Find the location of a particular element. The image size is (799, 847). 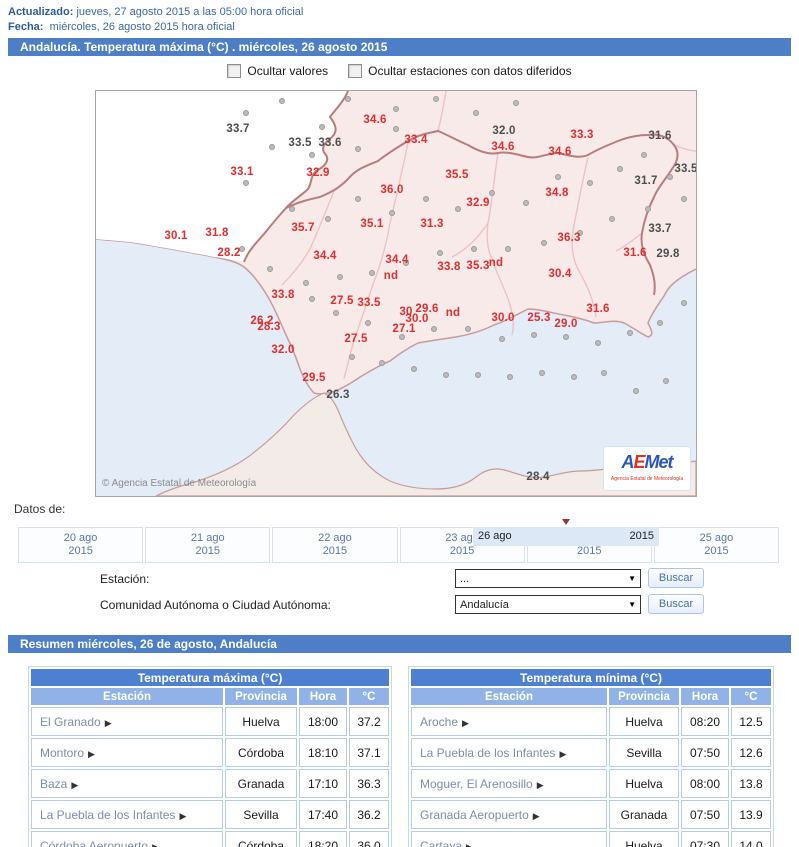

station-link: Granada Aeropuerto ▶ is located at coordinates (509, 814).